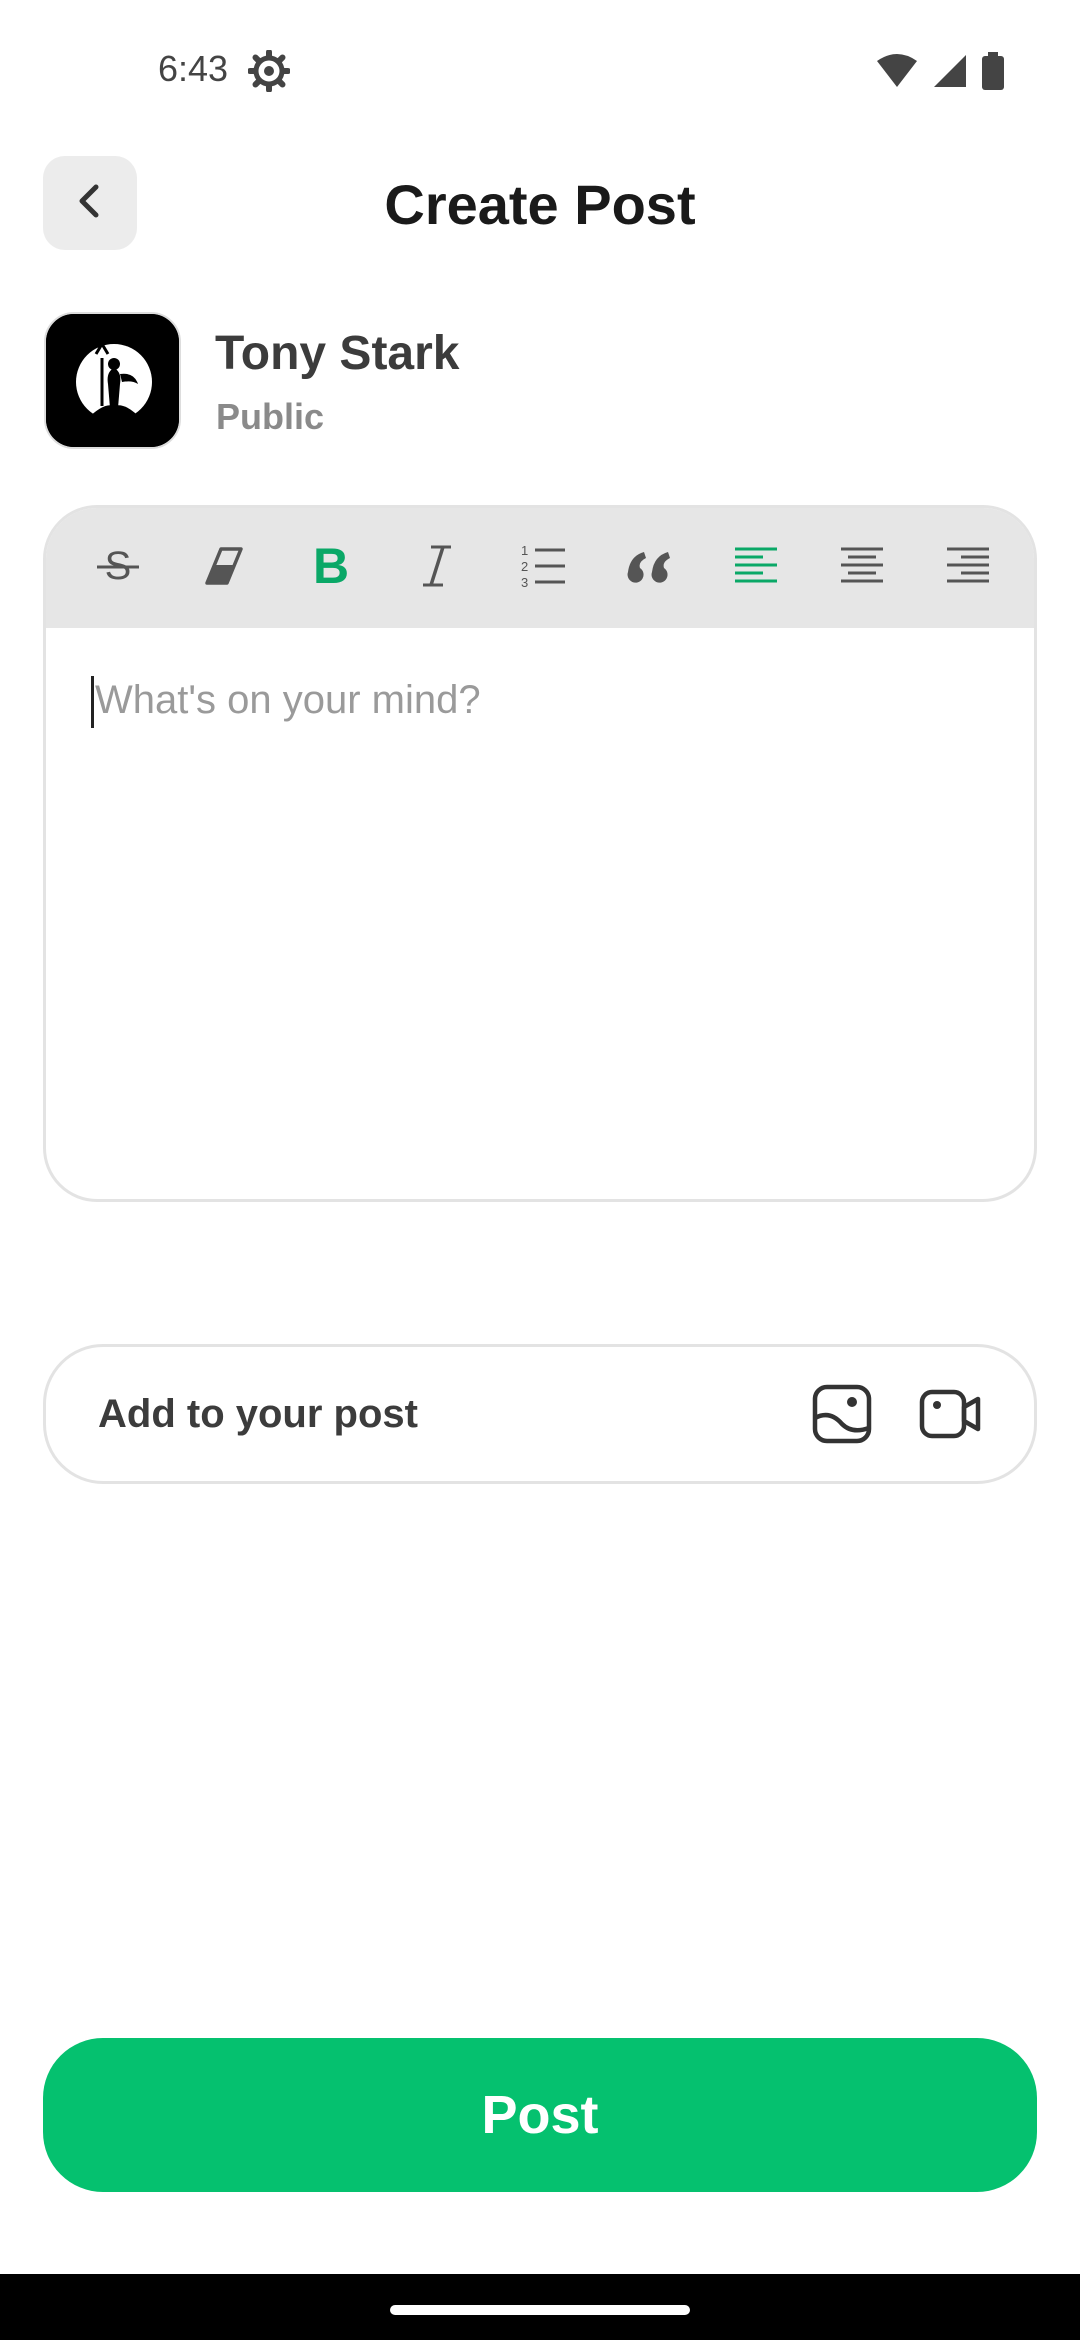  Describe the element at coordinates (112, 380) in the screenshot. I see `avatar` at that location.